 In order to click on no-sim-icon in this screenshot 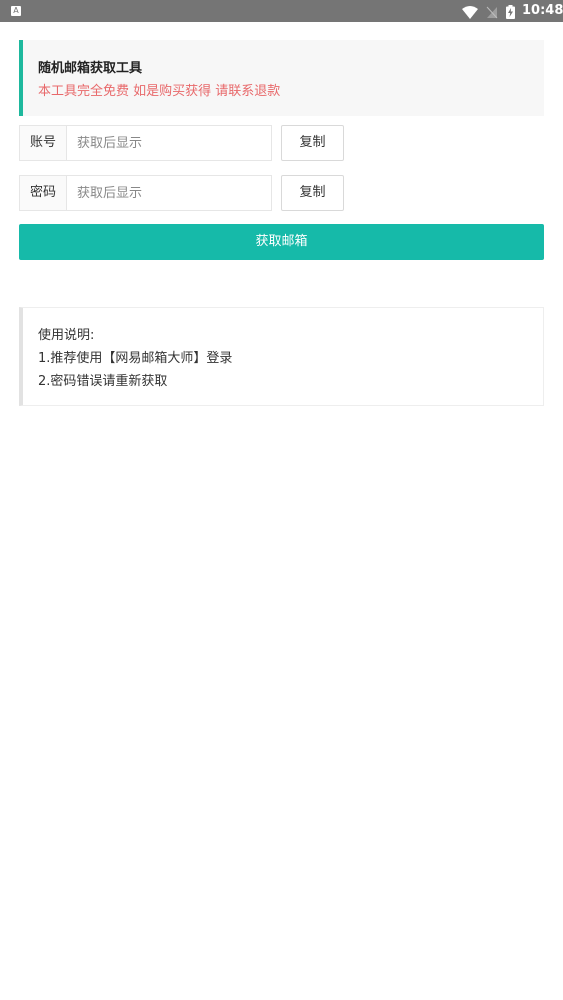, I will do `click(492, 13)`.